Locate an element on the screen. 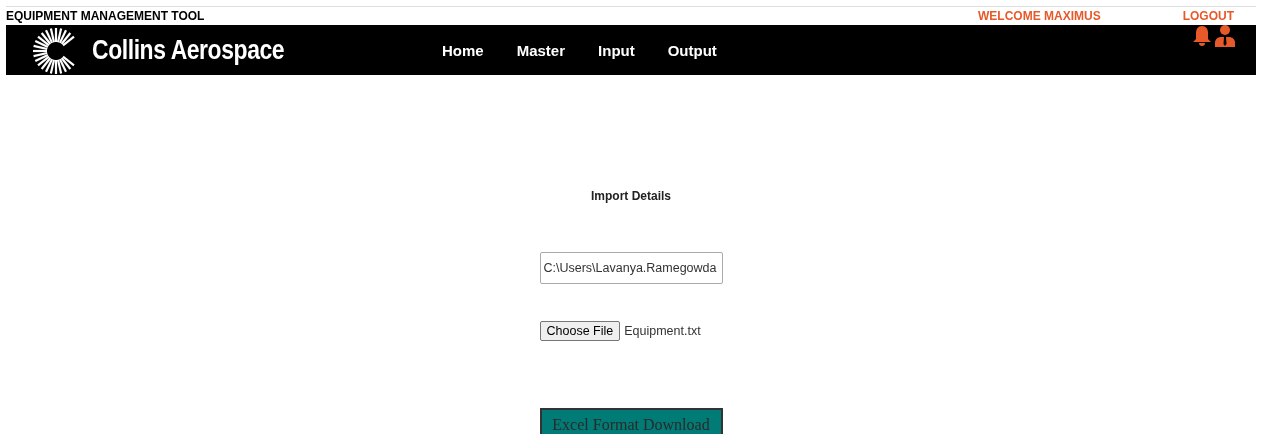 Image resolution: width=1262 pixels, height=434 pixels. choose-file-button: Choose File is located at coordinates (580, 331).